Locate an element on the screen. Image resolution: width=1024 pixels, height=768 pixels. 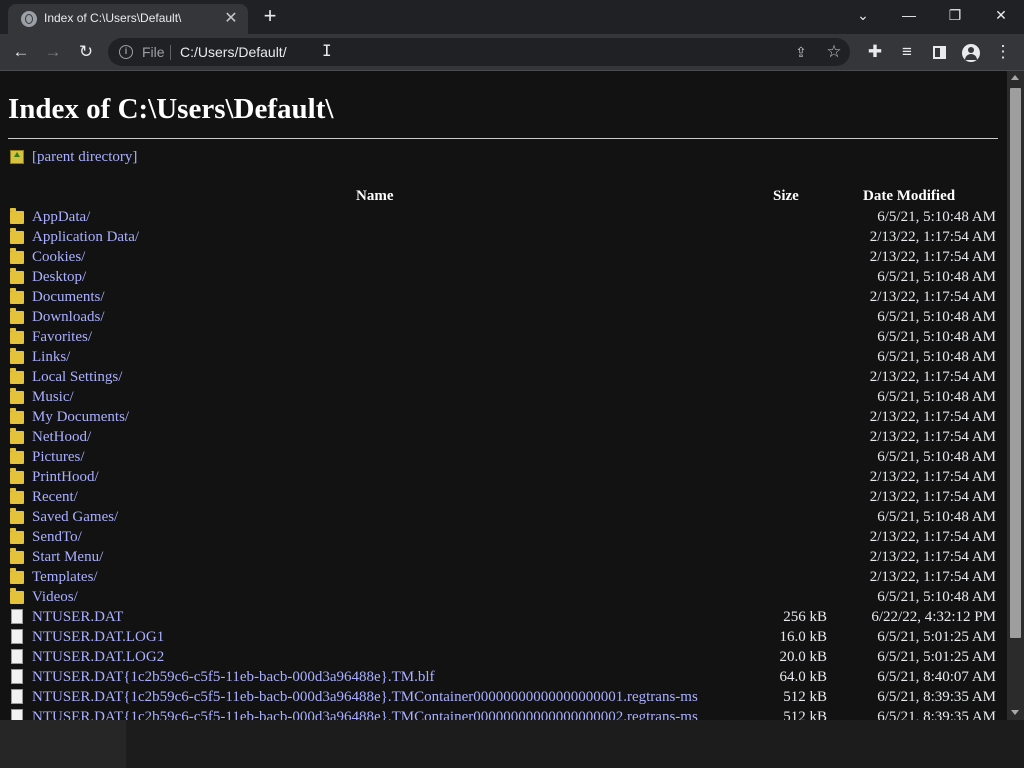
entry-name-link: Desktop/ is located at coordinates (59, 277).